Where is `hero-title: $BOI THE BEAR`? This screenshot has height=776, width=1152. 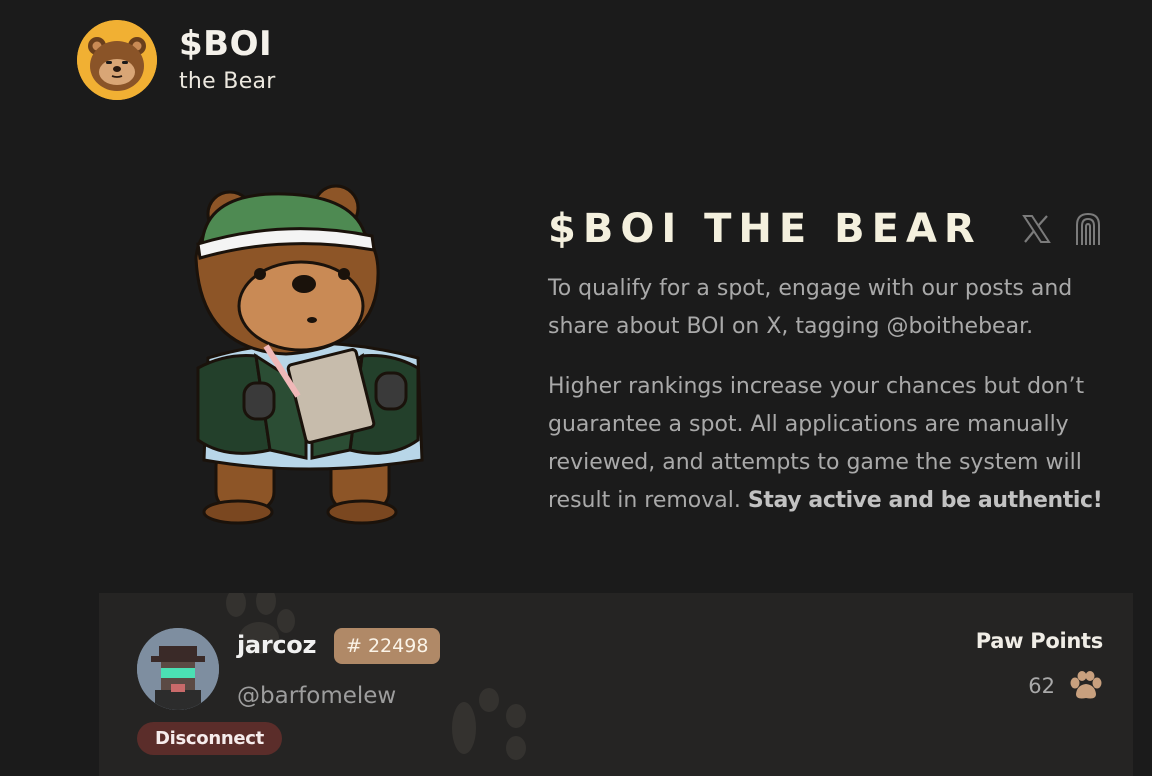 hero-title: $BOI THE BEAR is located at coordinates (765, 229).